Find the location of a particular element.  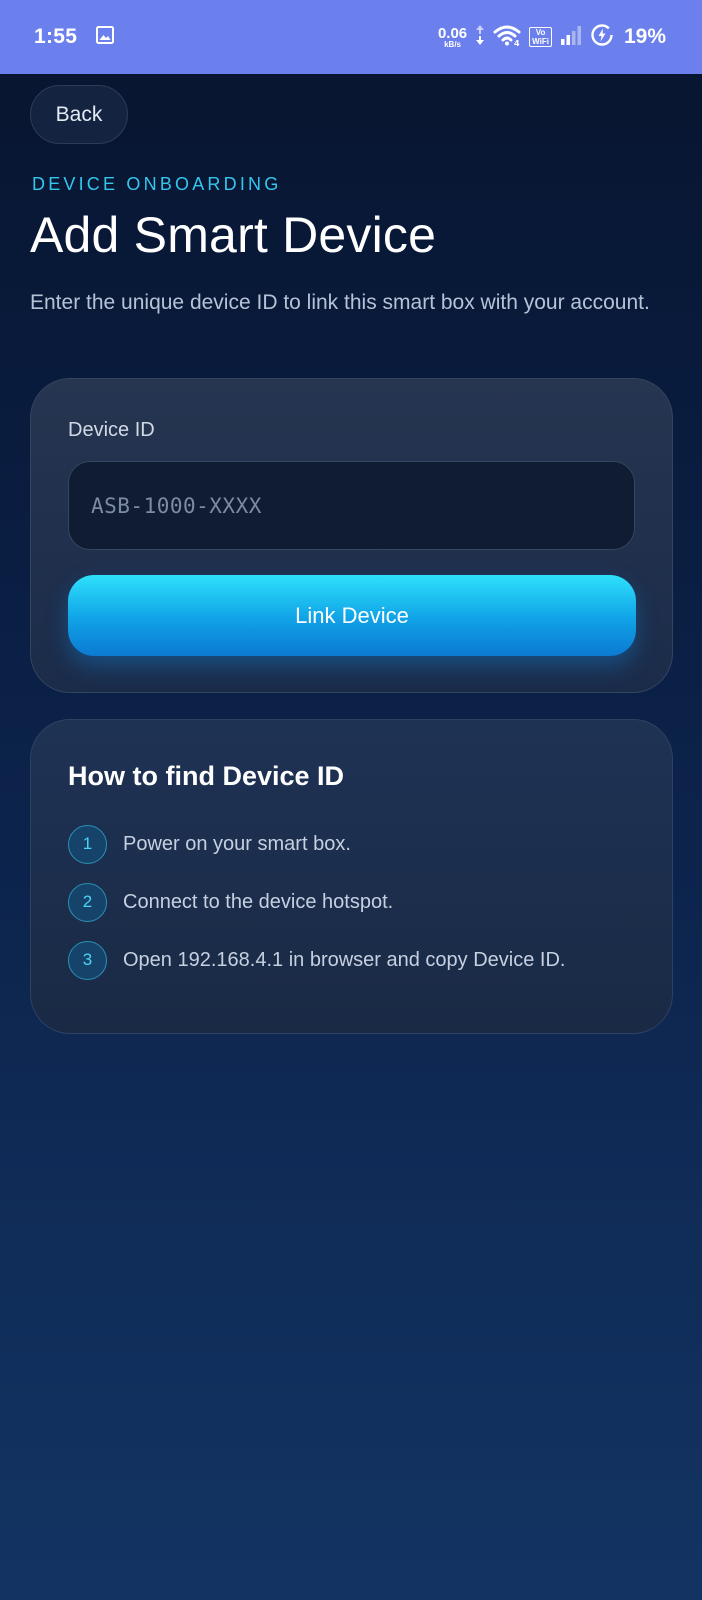

wifi-icon: 4 is located at coordinates (507, 37).